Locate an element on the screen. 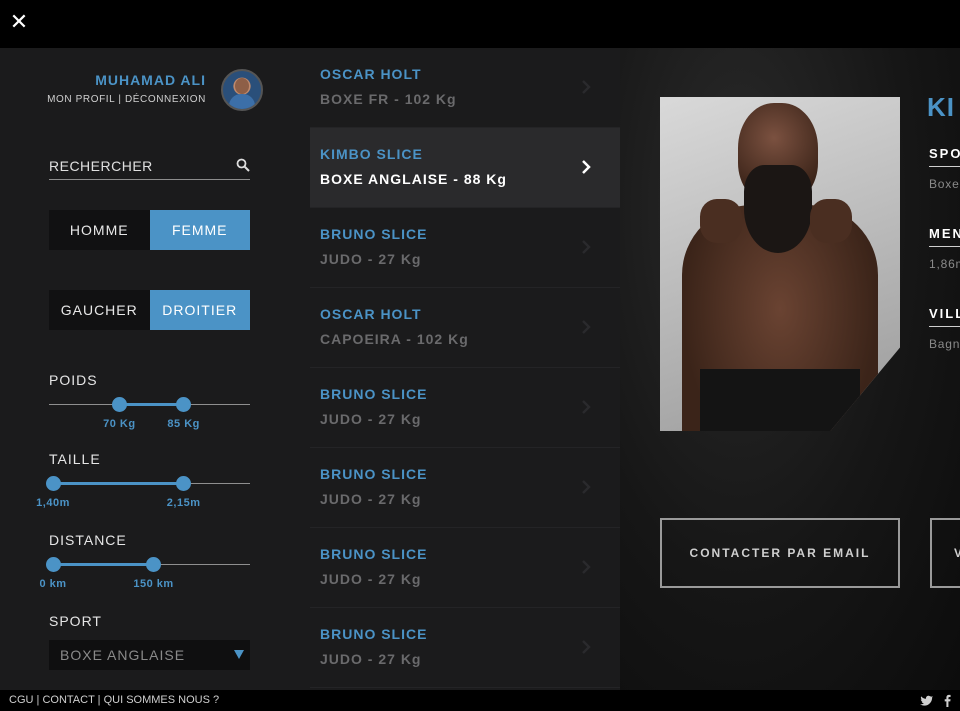 The width and height of the screenshot is (960, 711). search-icon is located at coordinates (243, 165).